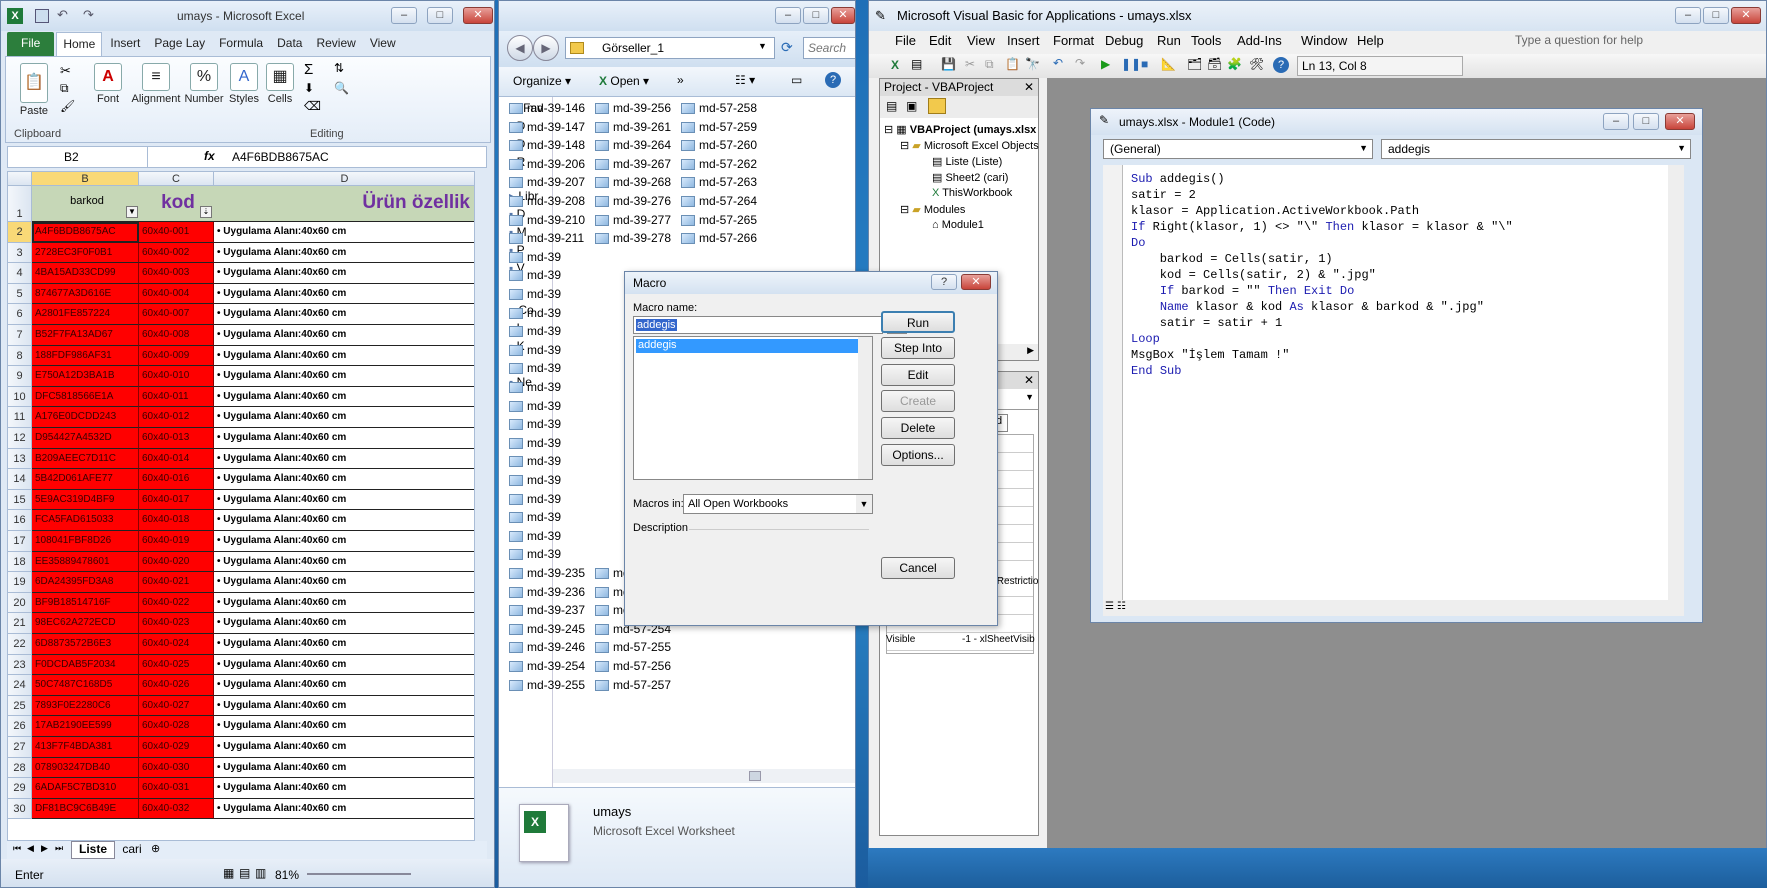 The width and height of the screenshot is (1767, 888). Describe the element at coordinates (176, 788) in the screenshot. I see `cell-kod: 60x40-031` at that location.